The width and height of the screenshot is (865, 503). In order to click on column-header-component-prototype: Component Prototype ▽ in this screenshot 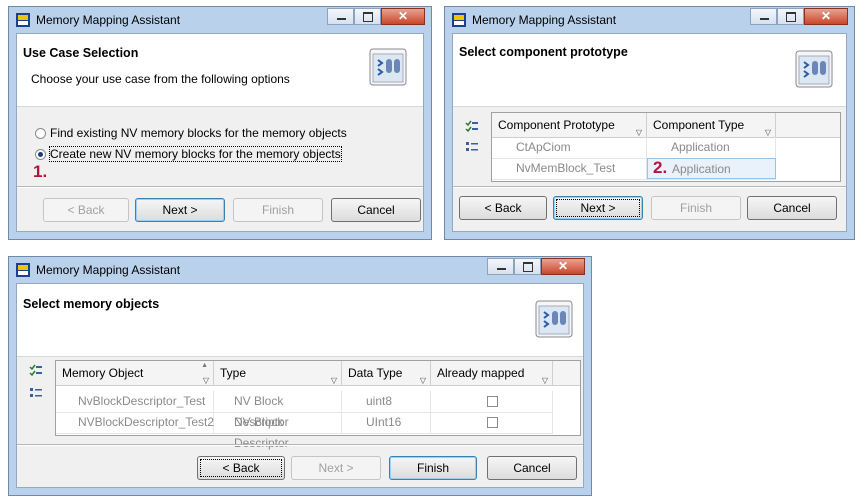, I will do `click(569, 125)`.